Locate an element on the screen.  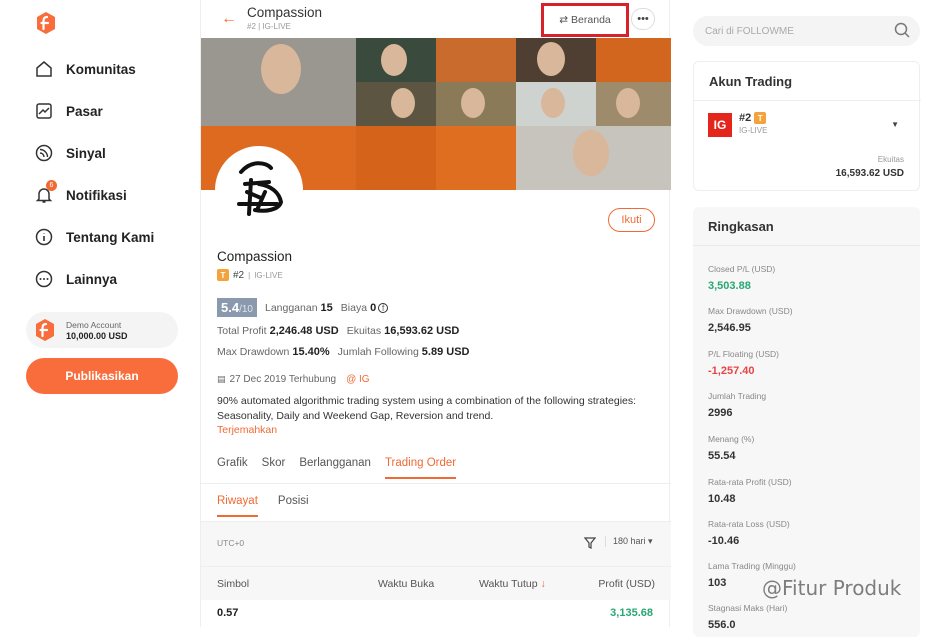
connected-date: ▤ 27 Dec 2019 Terhubung @ IG is located at coordinates (293, 379).